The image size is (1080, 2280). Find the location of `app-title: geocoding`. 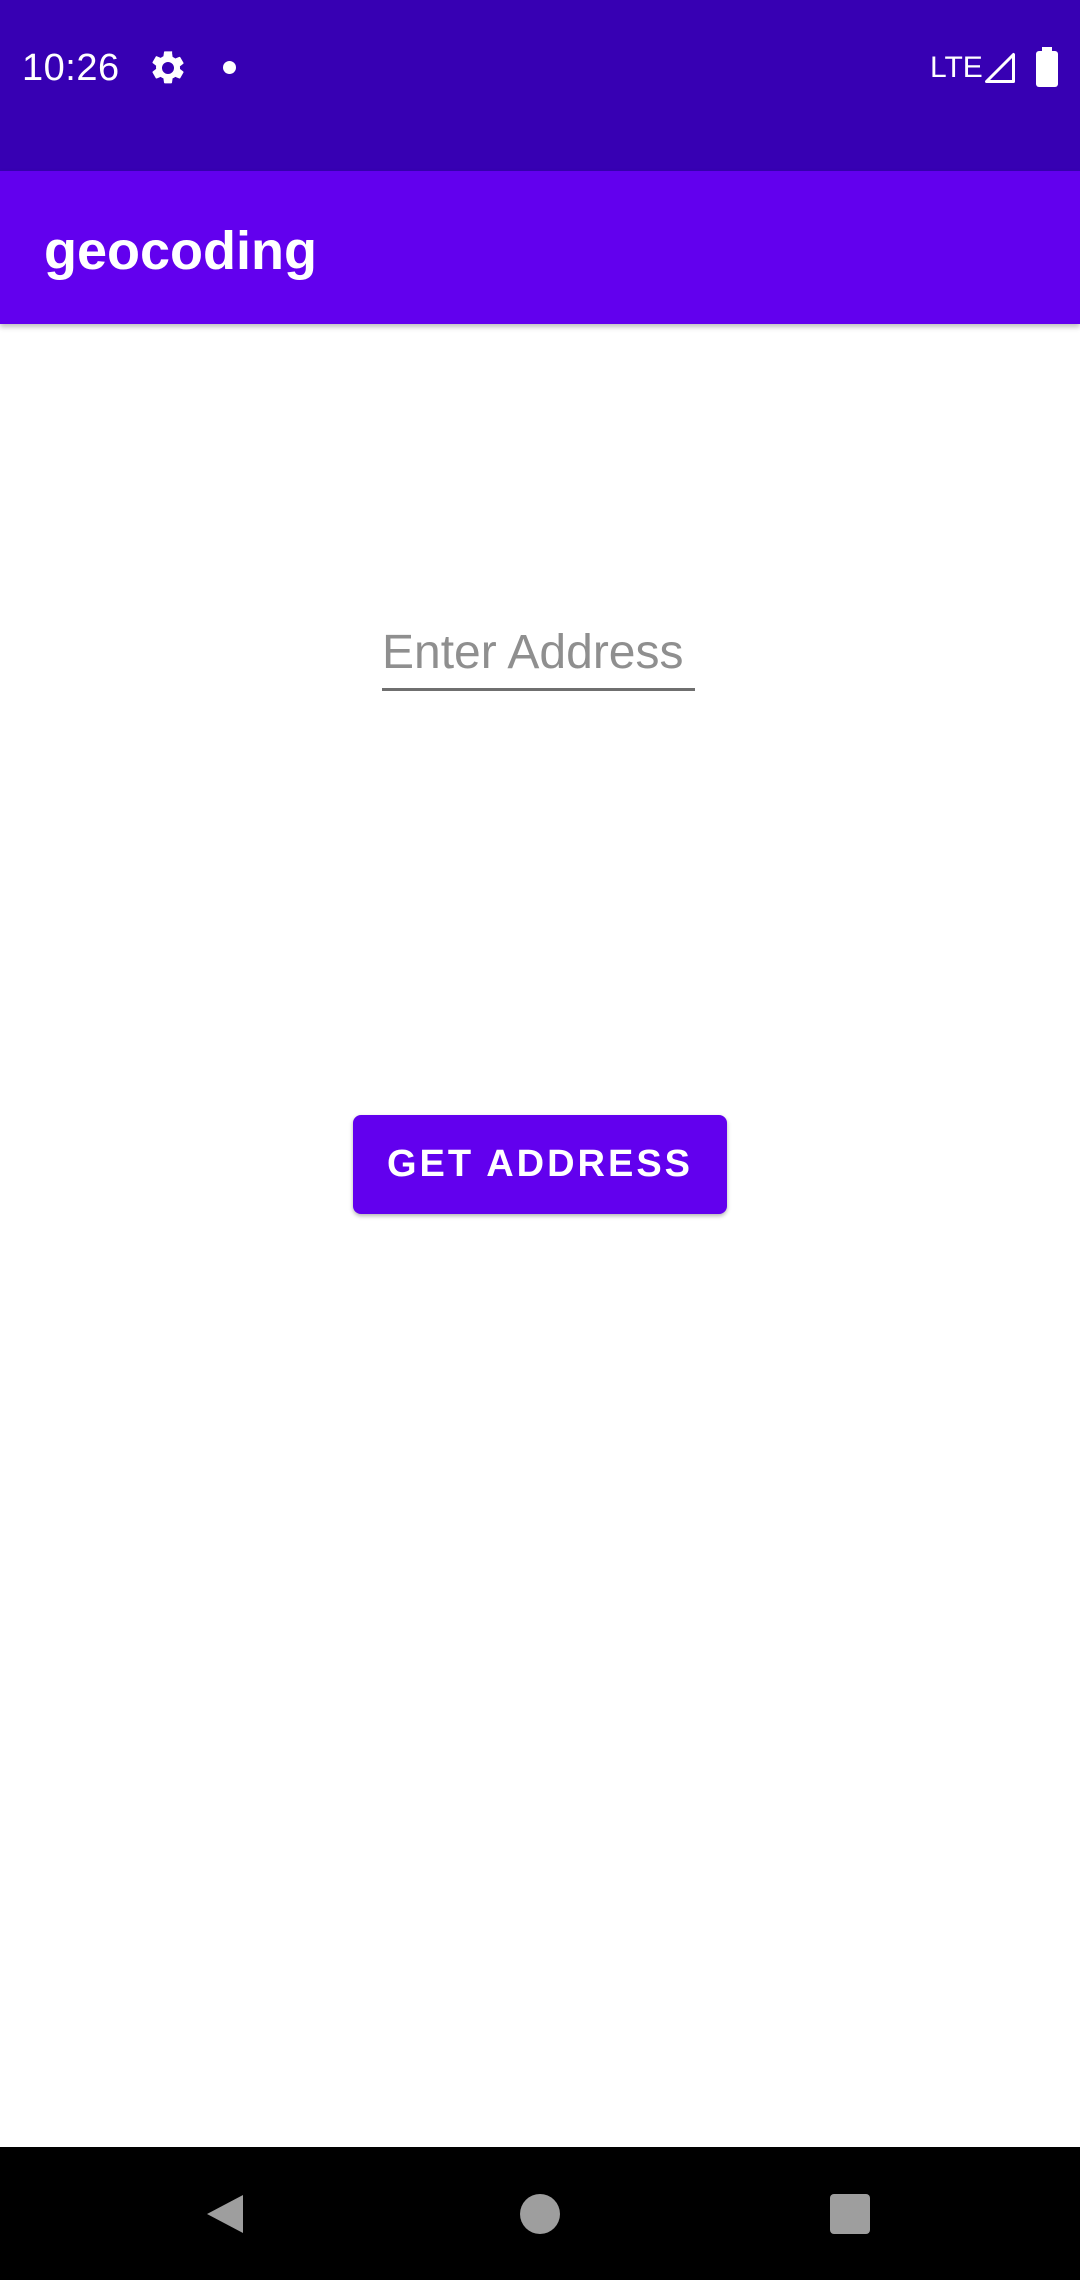

app-title: geocoding is located at coordinates (180, 251).